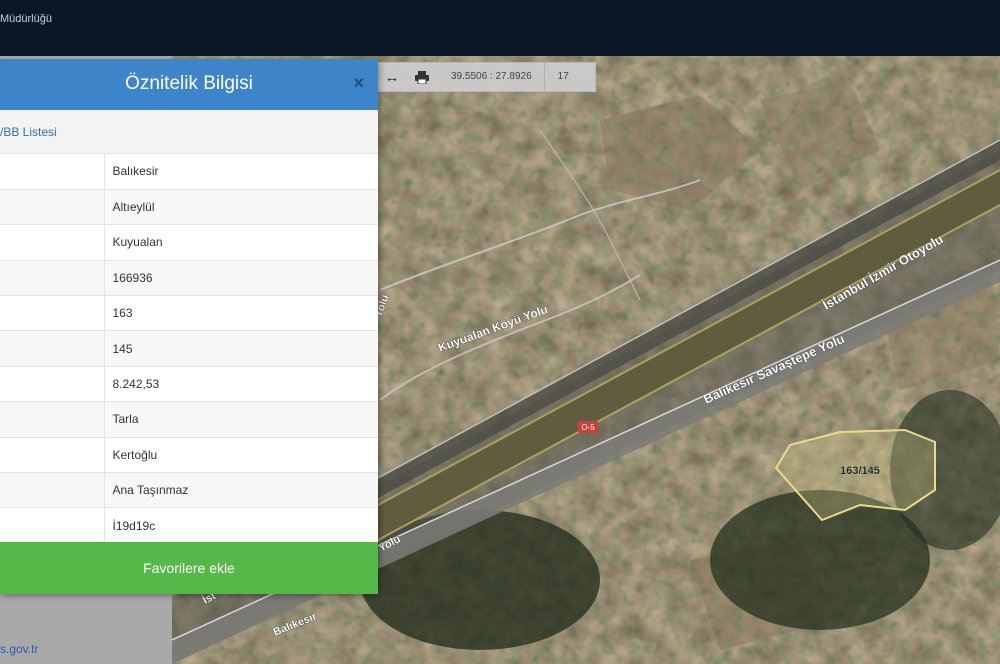  Describe the element at coordinates (26, 19) in the screenshot. I see `header-title: Müdürlüğü` at that location.